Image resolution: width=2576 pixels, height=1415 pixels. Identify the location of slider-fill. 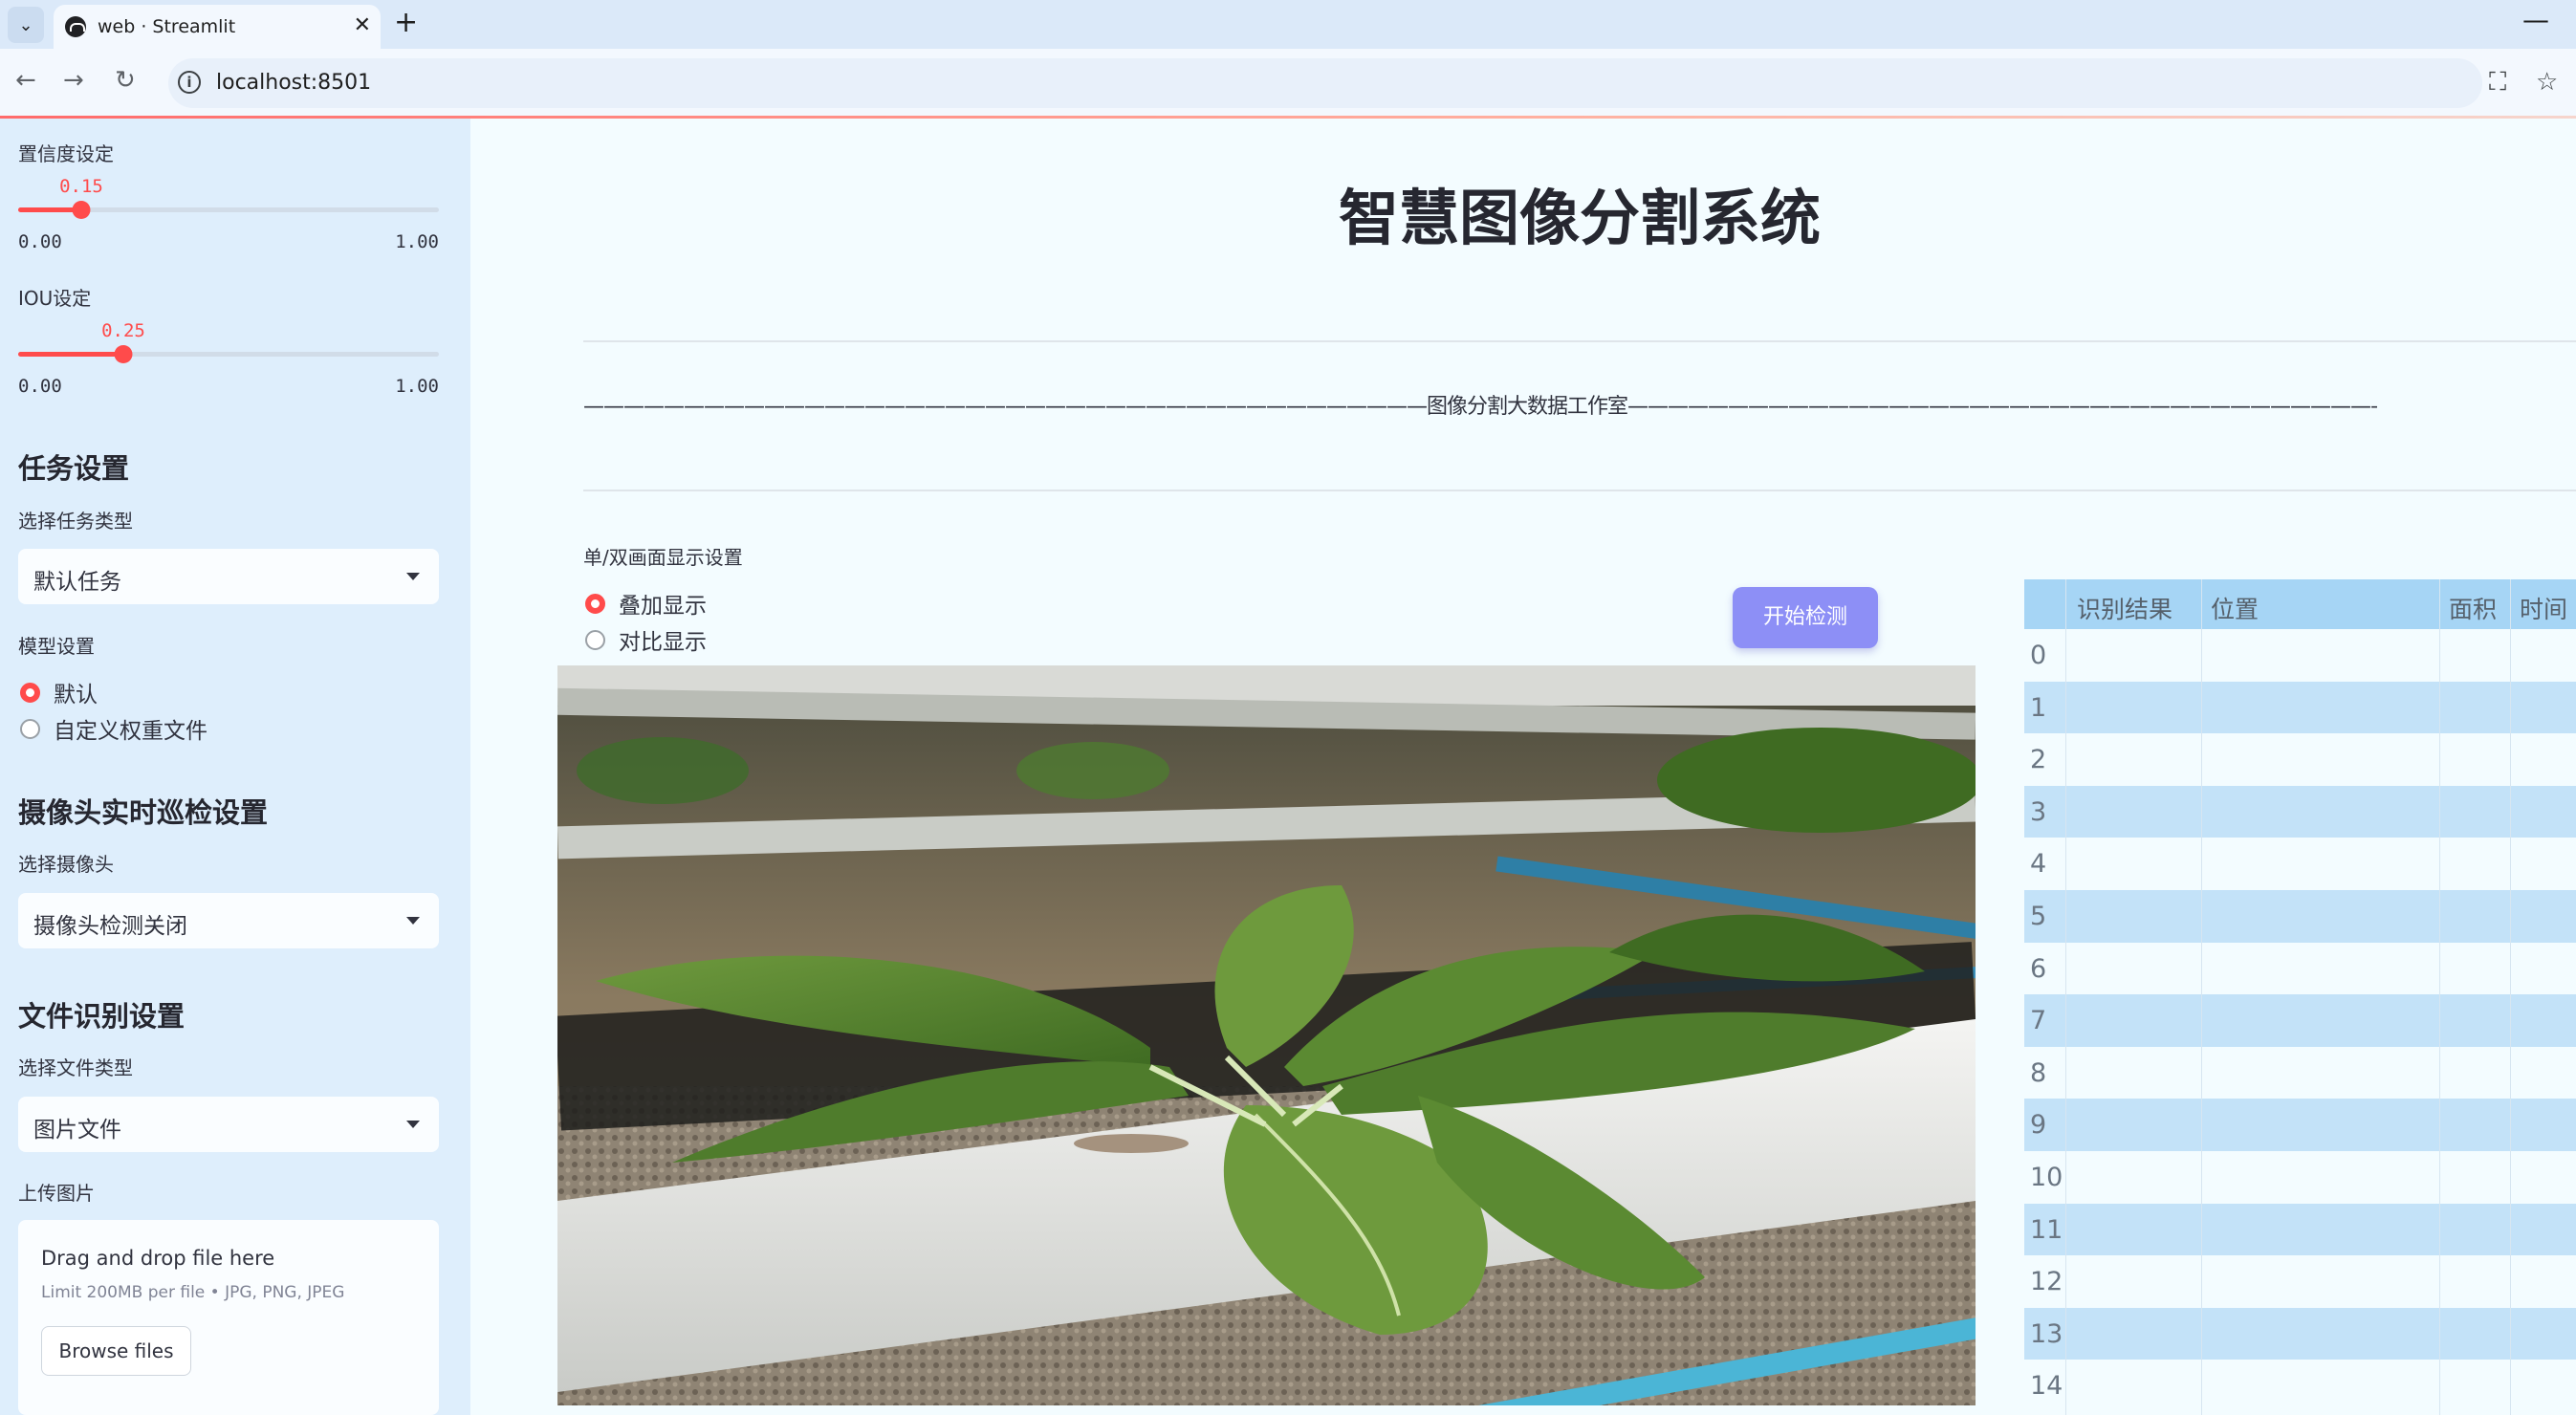
(70, 354).